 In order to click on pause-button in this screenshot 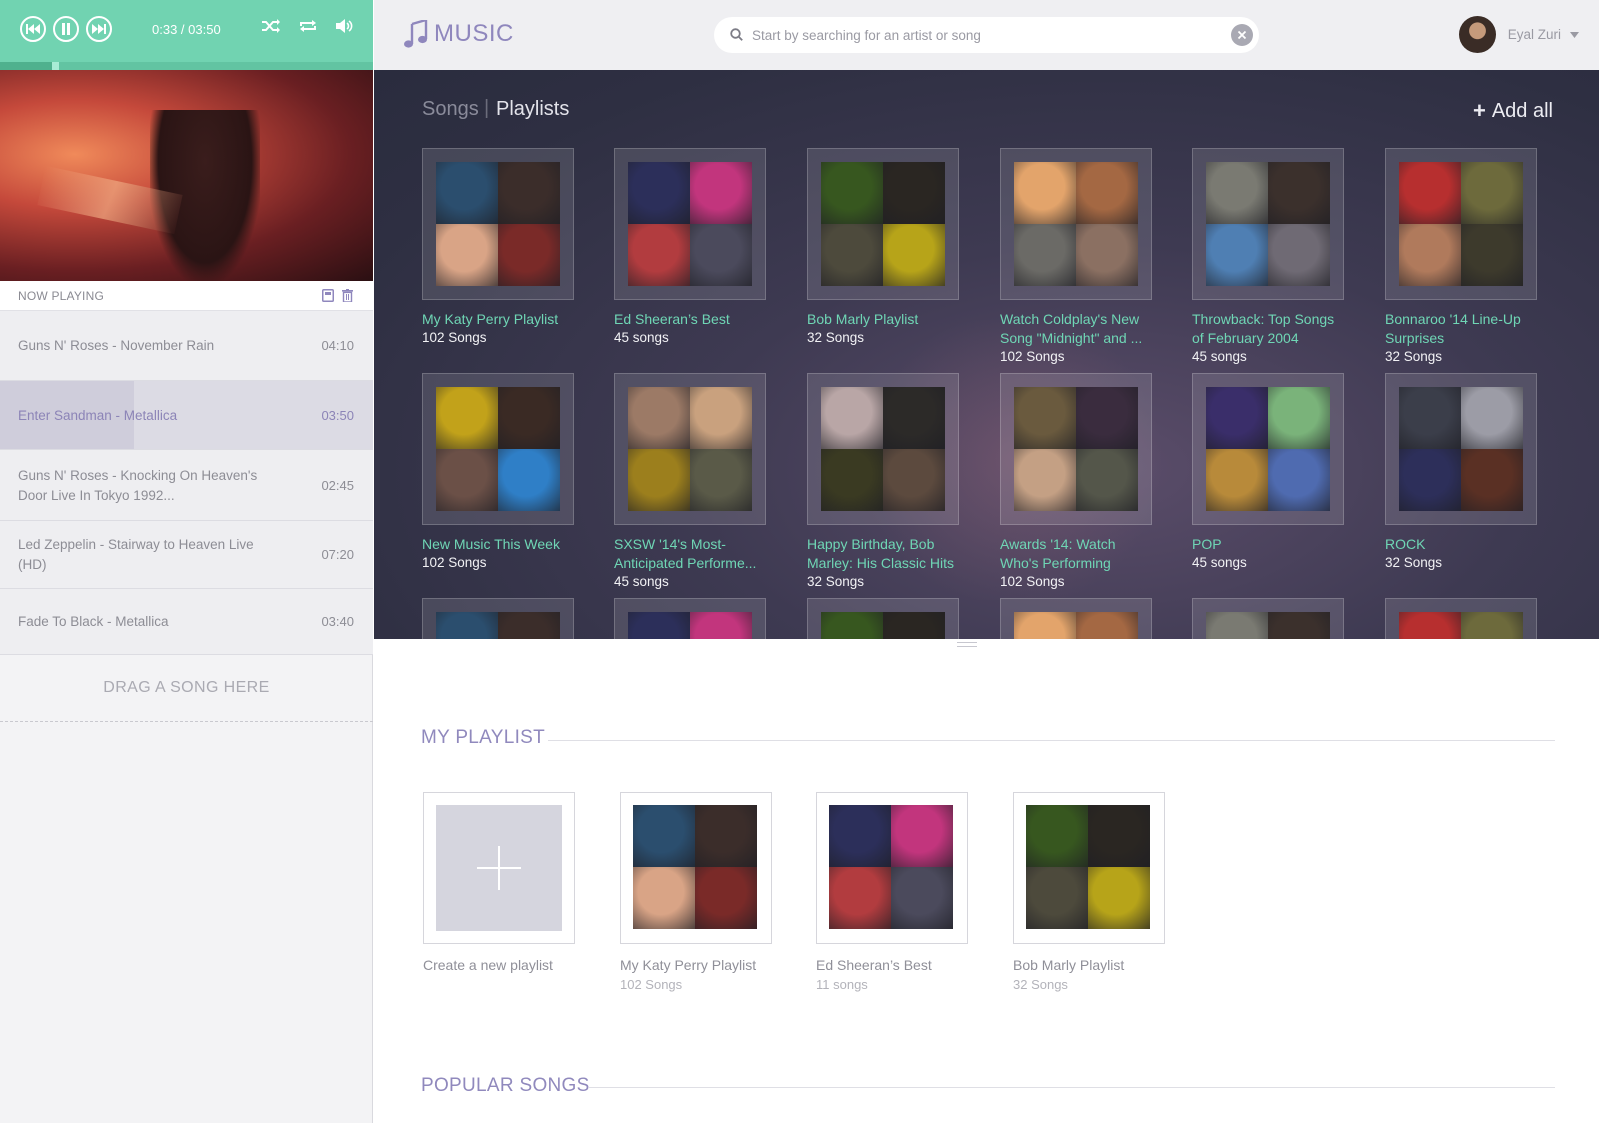, I will do `click(66, 29)`.